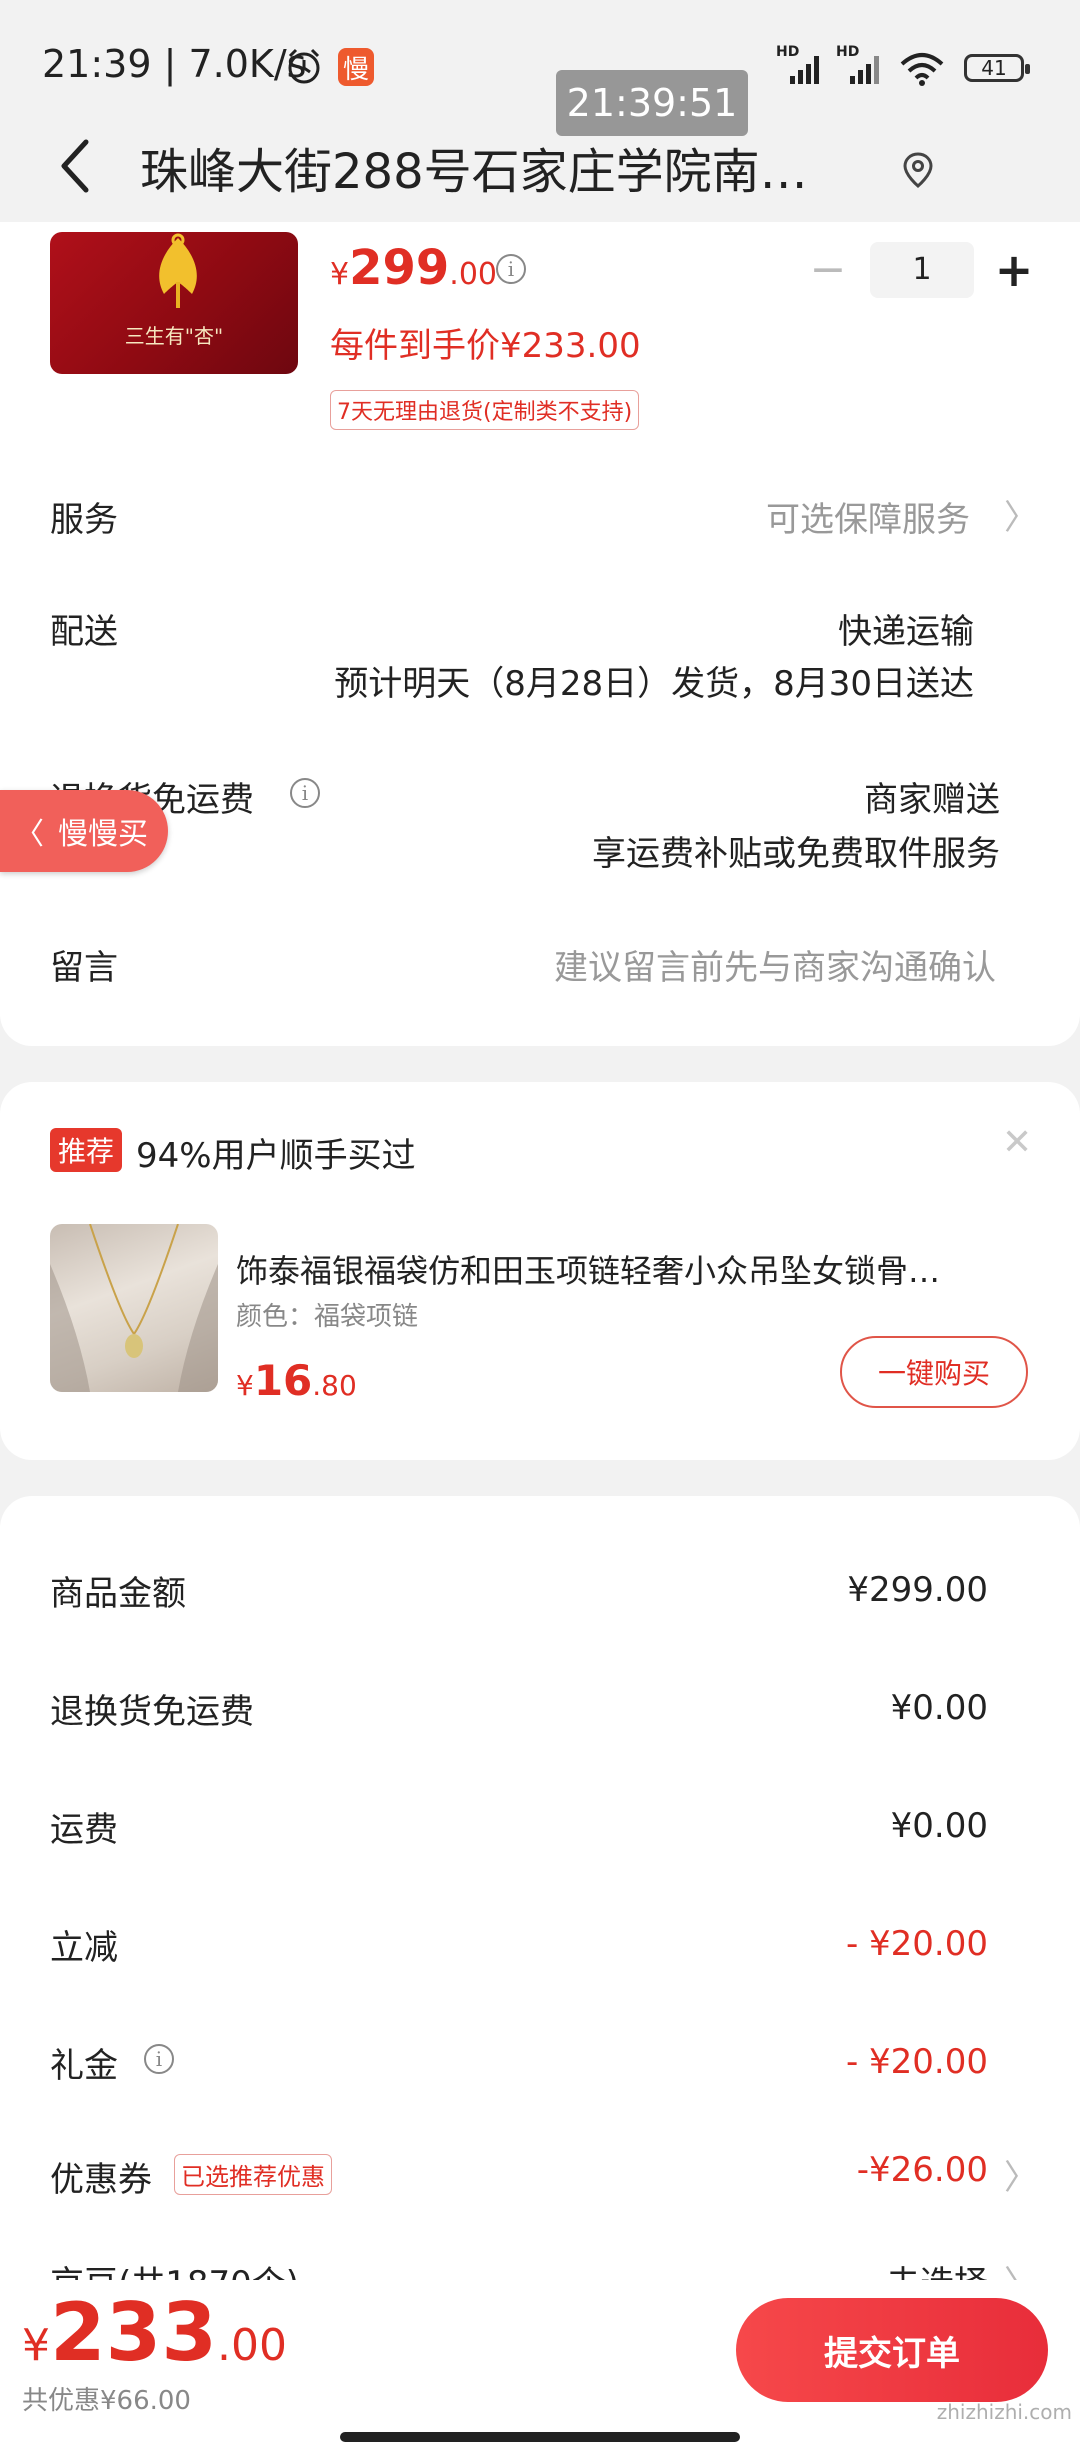 The image size is (1080, 2460). I want to click on home-indicator, so click(540, 2437).